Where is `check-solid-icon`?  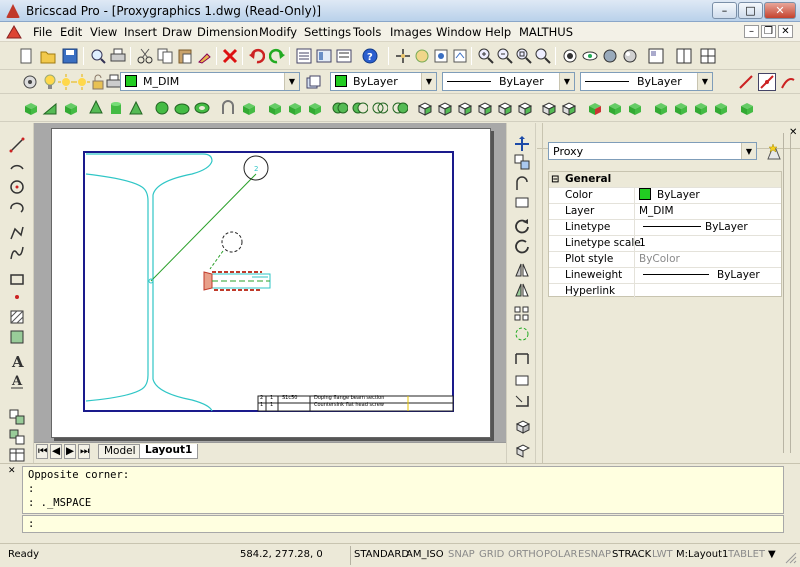 check-solid-icon is located at coordinates (700, 108).